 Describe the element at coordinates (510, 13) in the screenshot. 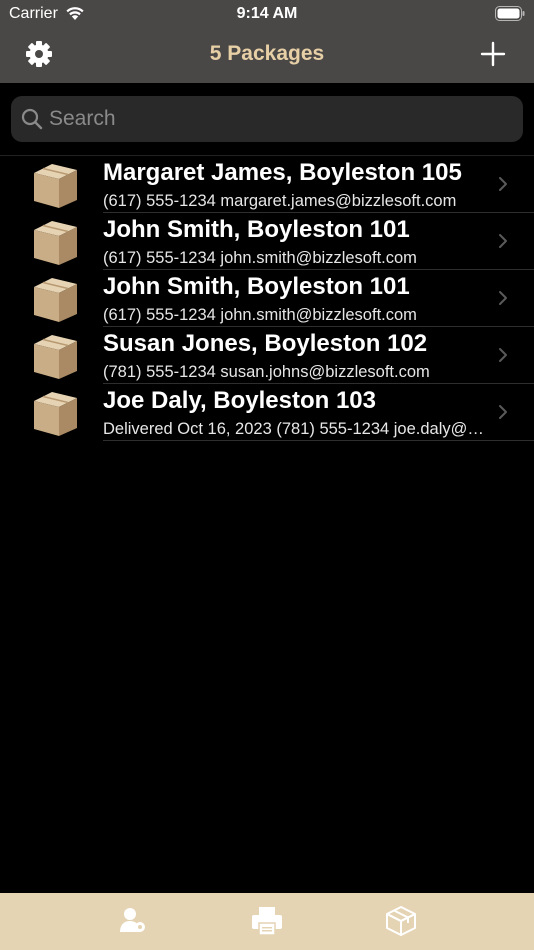

I see `battery-icon` at that location.